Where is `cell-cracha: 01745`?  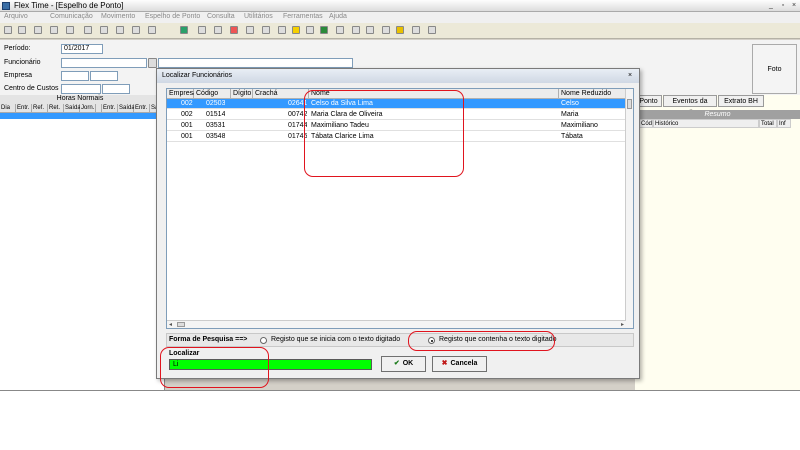
cell-cracha: 01745 is located at coordinates (298, 136).